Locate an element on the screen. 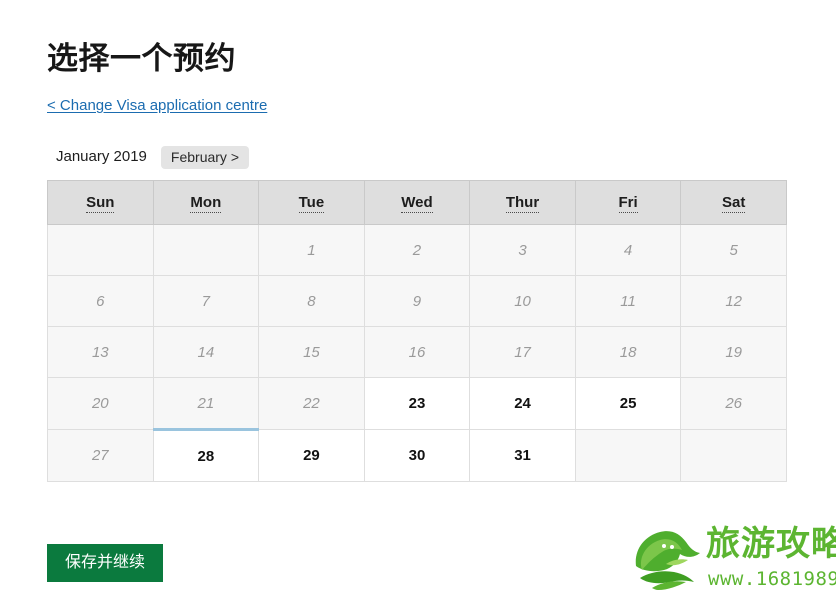 The width and height of the screenshot is (836, 600). weekday-header-label: Sun is located at coordinates (100, 203).